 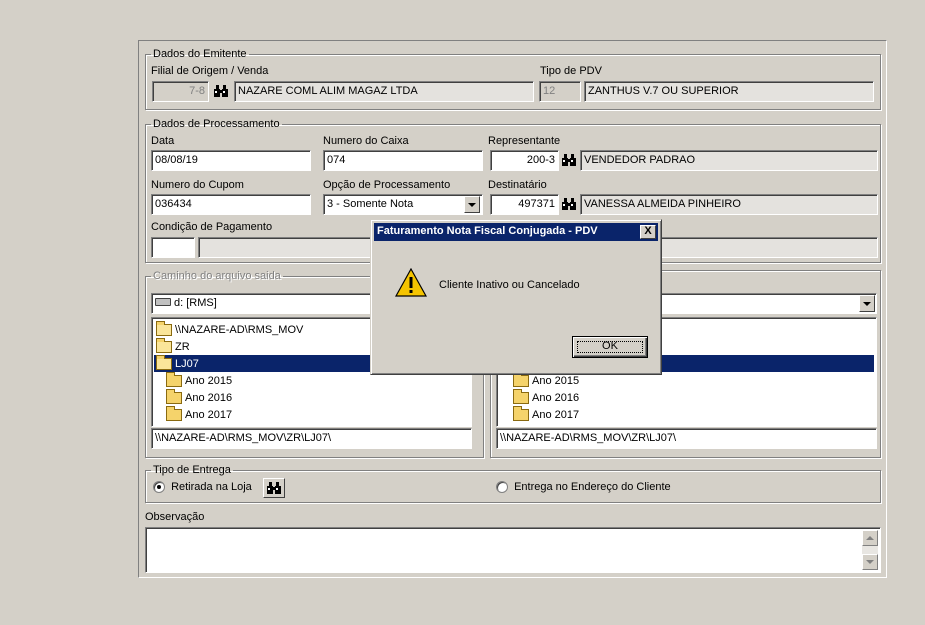 What do you see at coordinates (197, 185) in the screenshot?
I see `cupom-label: Numero do Cupom` at bounding box center [197, 185].